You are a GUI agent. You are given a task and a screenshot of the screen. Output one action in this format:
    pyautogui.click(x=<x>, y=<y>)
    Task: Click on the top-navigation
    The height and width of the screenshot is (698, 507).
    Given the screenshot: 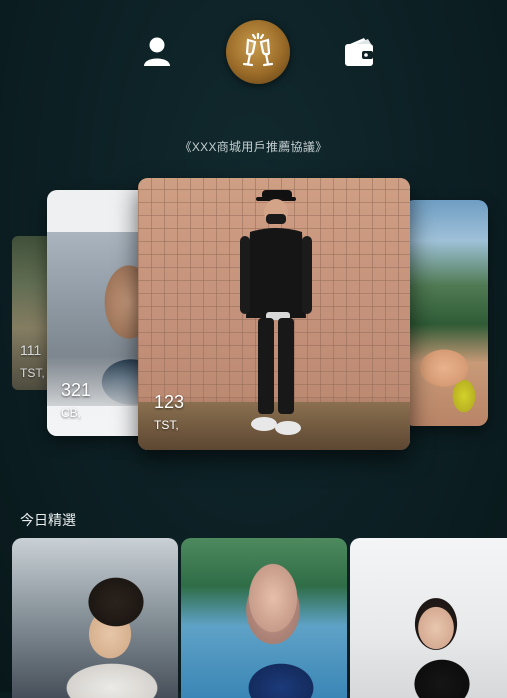 What is the action you would take?
    pyautogui.click(x=253, y=52)
    